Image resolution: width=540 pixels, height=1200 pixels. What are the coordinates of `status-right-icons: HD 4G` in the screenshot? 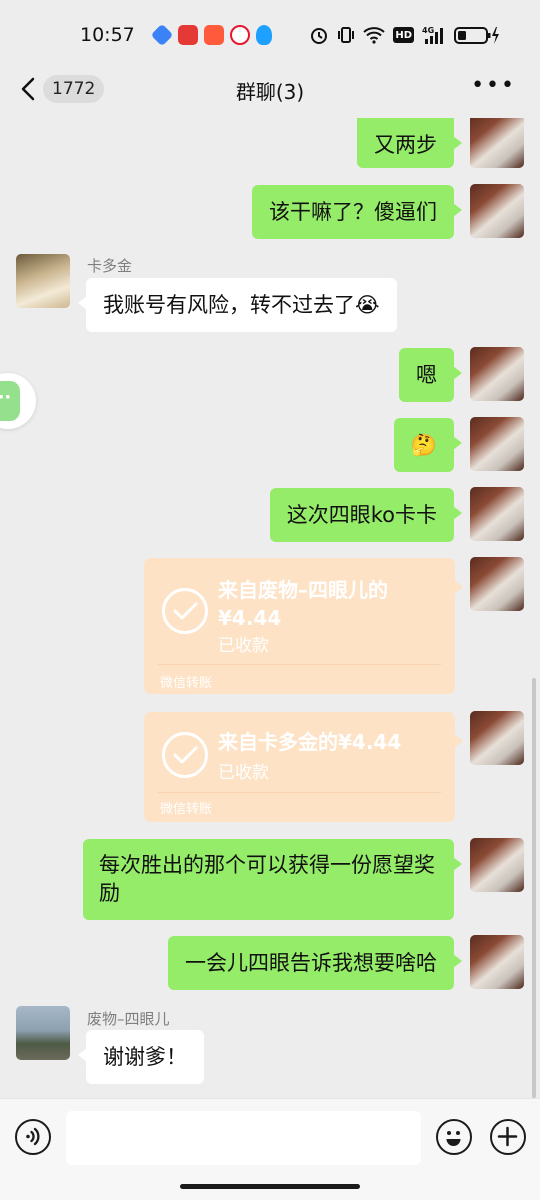 It's located at (404, 35).